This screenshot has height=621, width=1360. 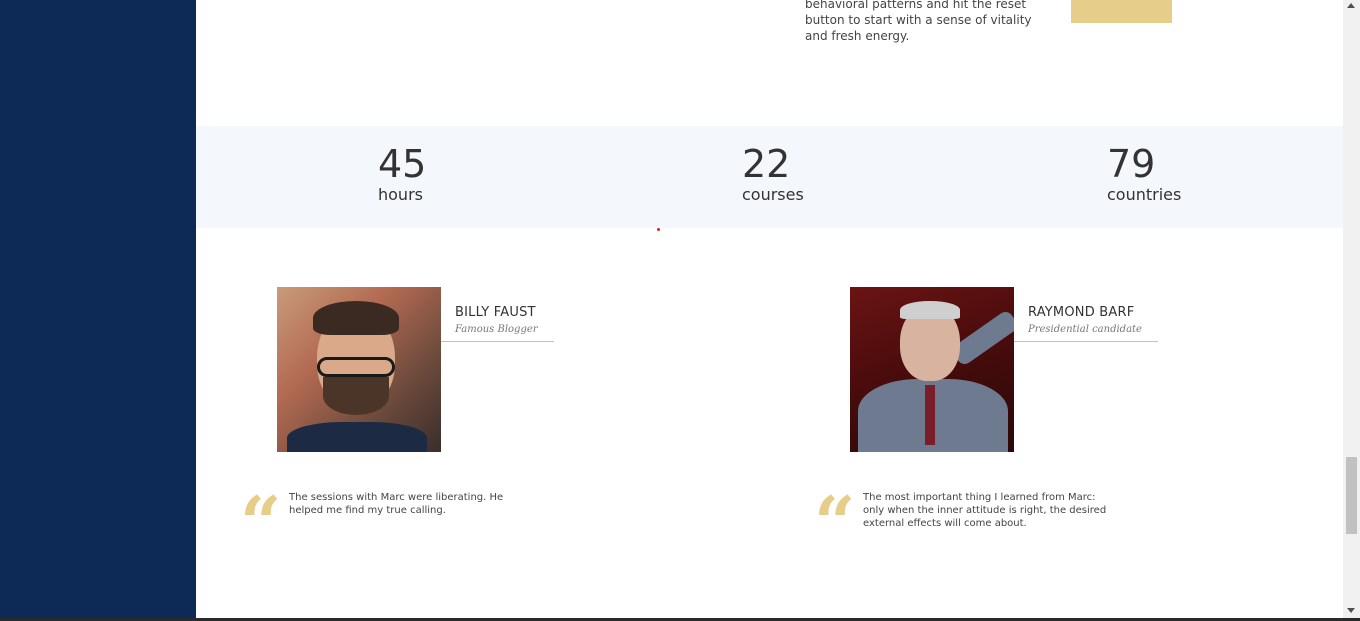 I want to click on stat-label: courses, so click(x=773, y=194).